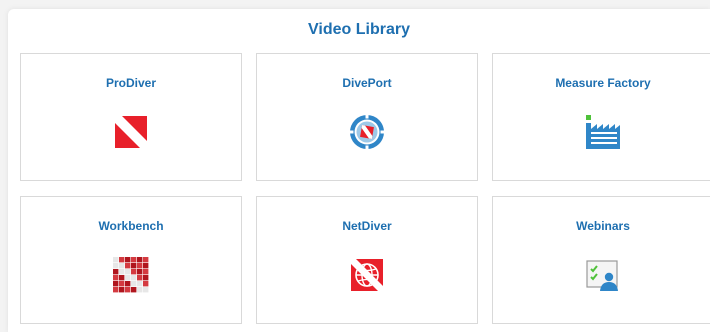 This screenshot has width=710, height=332. I want to click on card-label: Webinars, so click(603, 226).